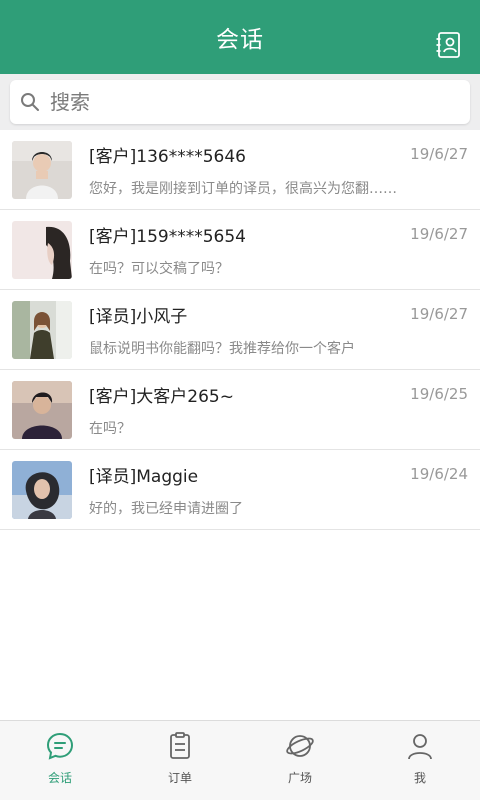 The image size is (480, 800). Describe the element at coordinates (300, 746) in the screenshot. I see `planet-icon` at that location.